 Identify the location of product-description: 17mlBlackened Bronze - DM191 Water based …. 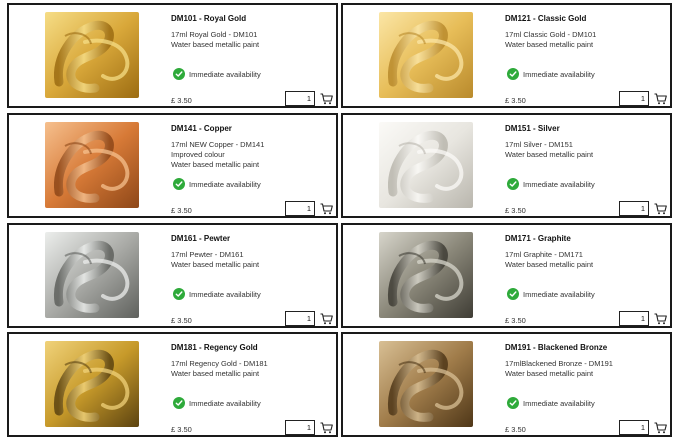
(585, 369).